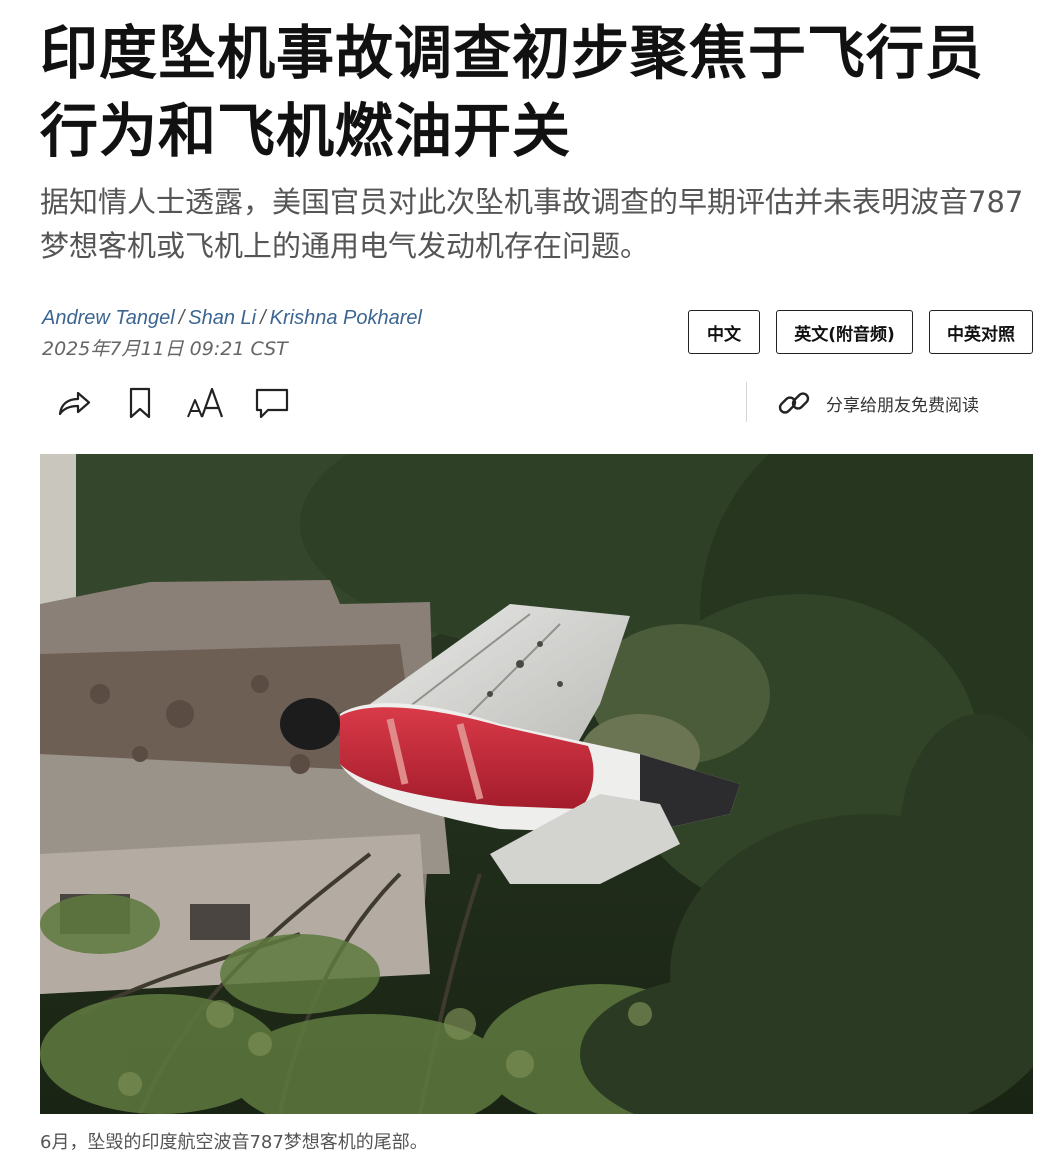  What do you see at coordinates (108, 318) in the screenshot?
I see `author-link-1: Andrew Tangel` at bounding box center [108, 318].